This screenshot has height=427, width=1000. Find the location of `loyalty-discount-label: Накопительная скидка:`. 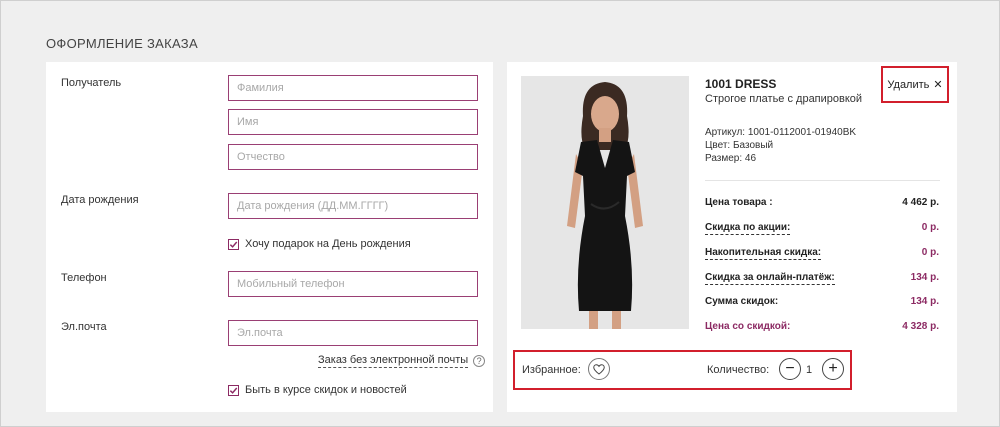

loyalty-discount-label: Накопительная скидка: is located at coordinates (763, 253).